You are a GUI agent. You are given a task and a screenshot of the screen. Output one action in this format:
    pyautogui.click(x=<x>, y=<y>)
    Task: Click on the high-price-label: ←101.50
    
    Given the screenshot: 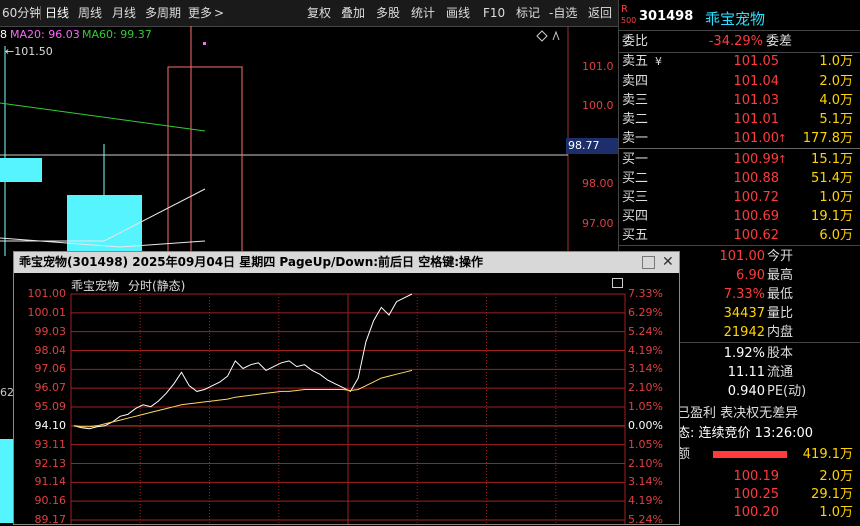 What is the action you would take?
    pyautogui.click(x=29, y=51)
    